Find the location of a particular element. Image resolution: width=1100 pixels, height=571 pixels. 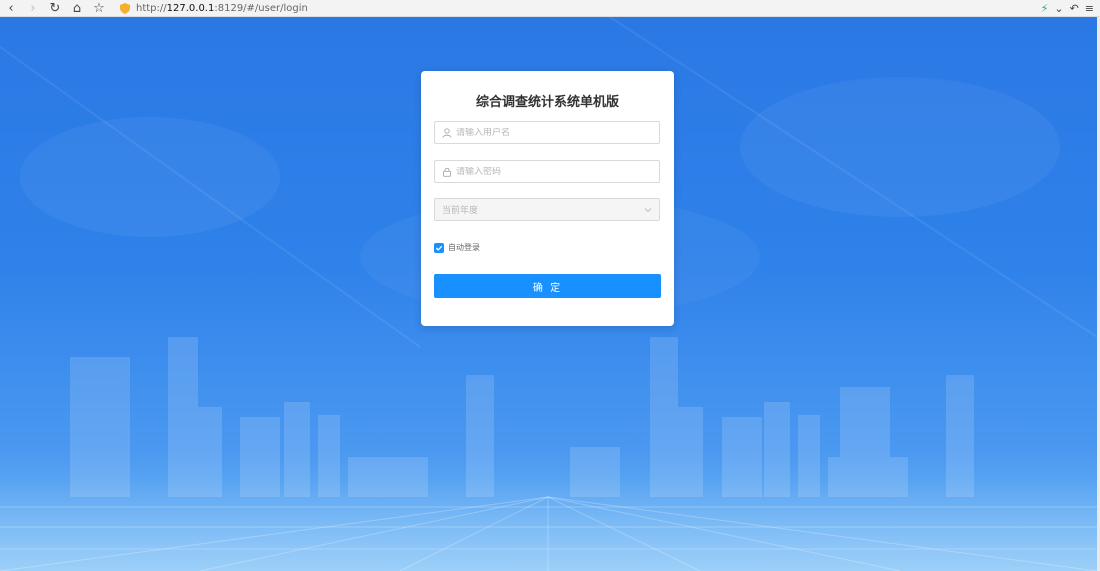

username-field is located at coordinates (547, 132).